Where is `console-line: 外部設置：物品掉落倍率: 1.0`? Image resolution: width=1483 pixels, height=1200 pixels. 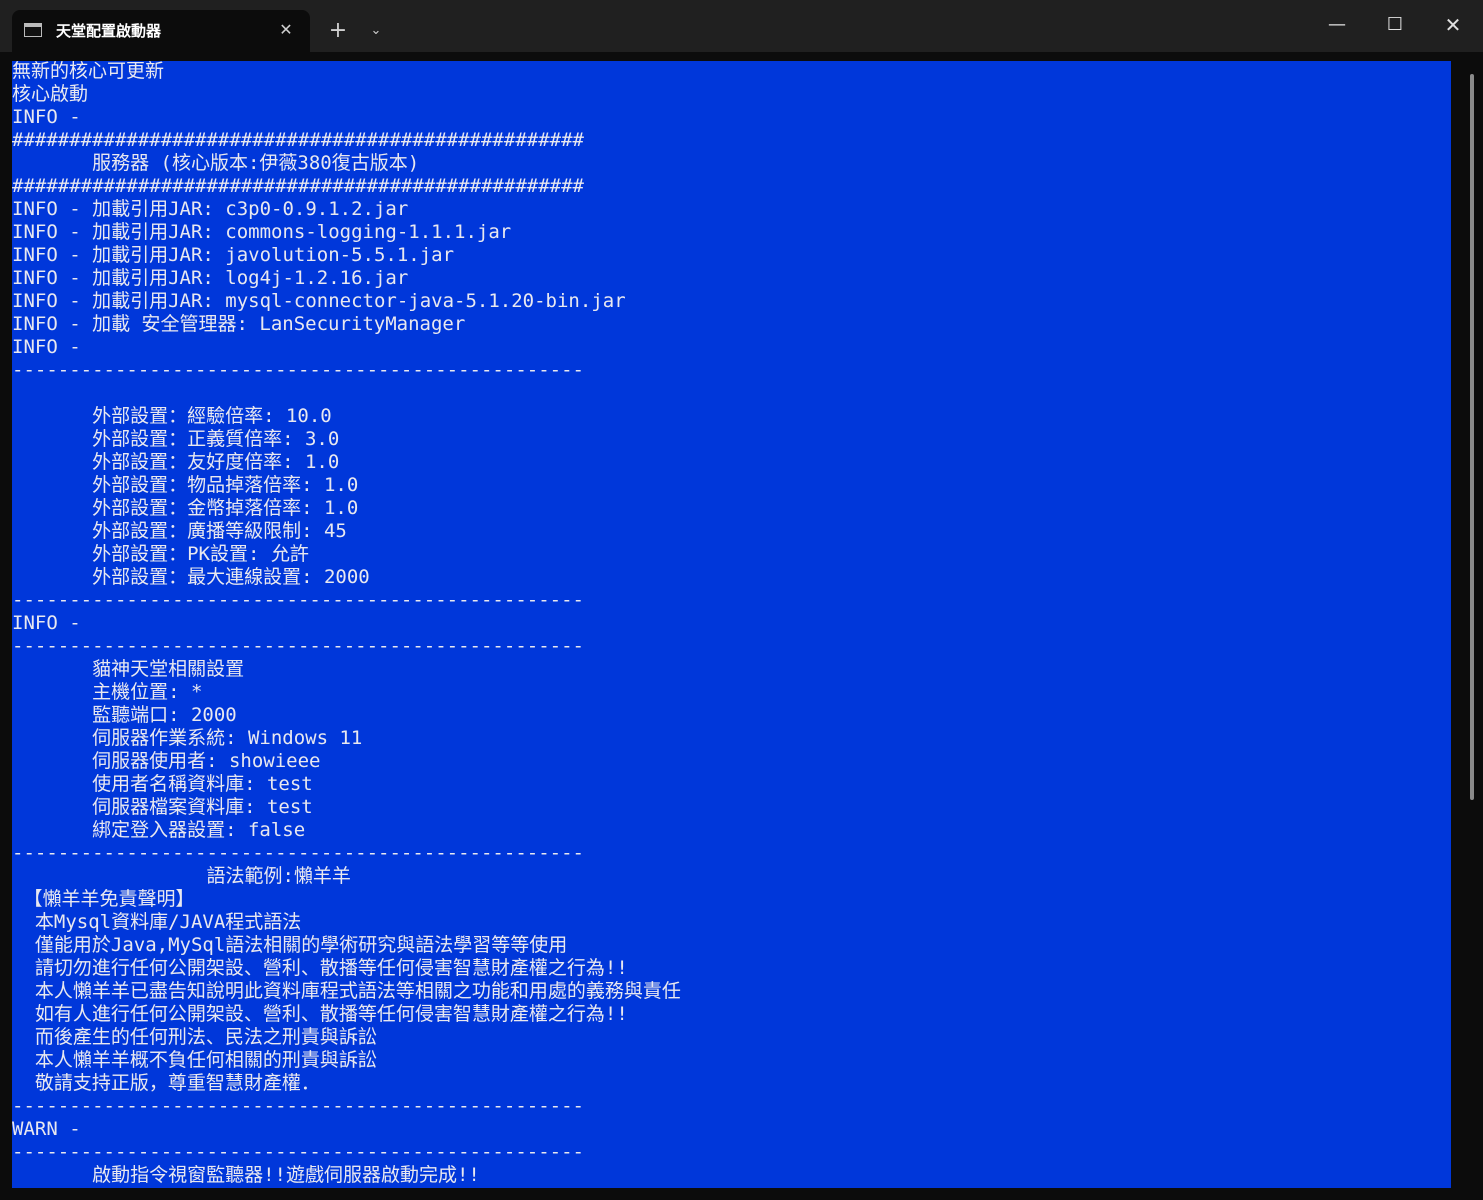 console-line: 外部設置：物品掉落倍率: 1.0 is located at coordinates (185, 485).